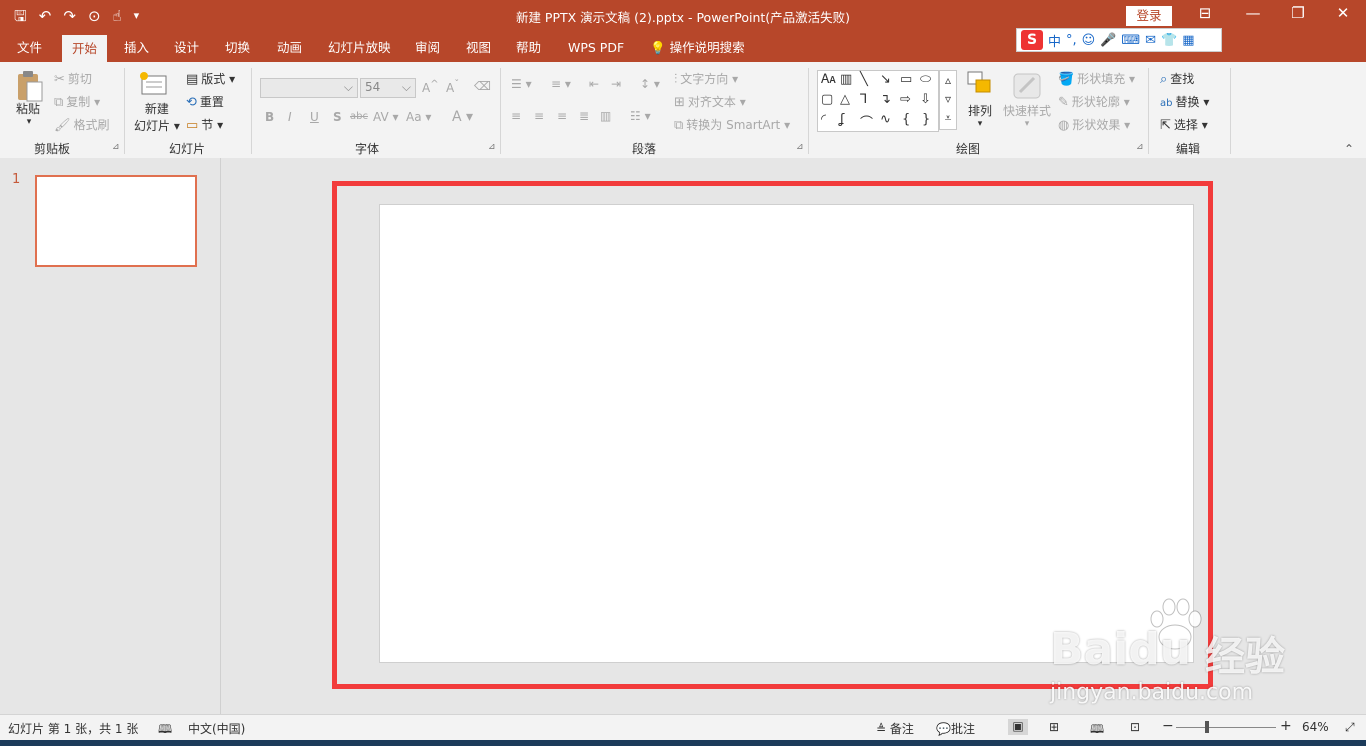  Describe the element at coordinates (1108, 40) in the screenshot. I see `microphone-icon: 🎤` at that location.